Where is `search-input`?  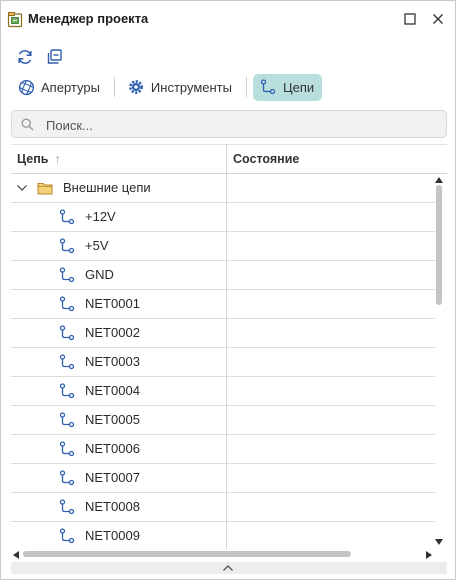
search-input is located at coordinates (241, 125).